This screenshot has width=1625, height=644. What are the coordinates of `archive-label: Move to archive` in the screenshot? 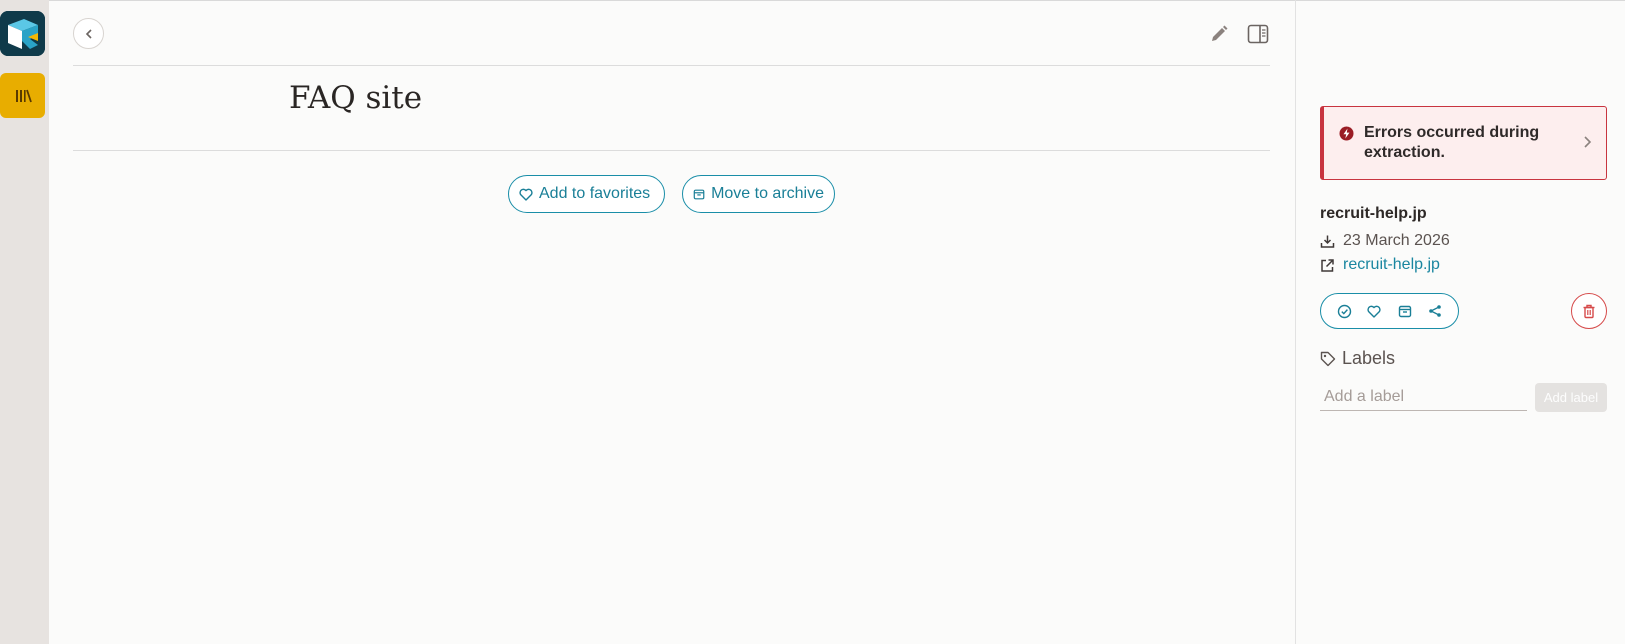 It's located at (767, 193).